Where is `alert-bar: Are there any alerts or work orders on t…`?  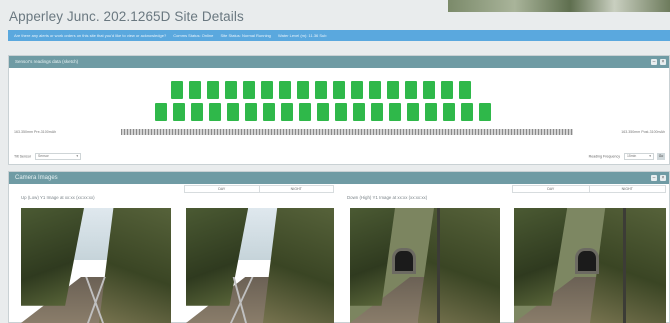 alert-bar: Are there any alerts or work orders on t… is located at coordinates (339, 35).